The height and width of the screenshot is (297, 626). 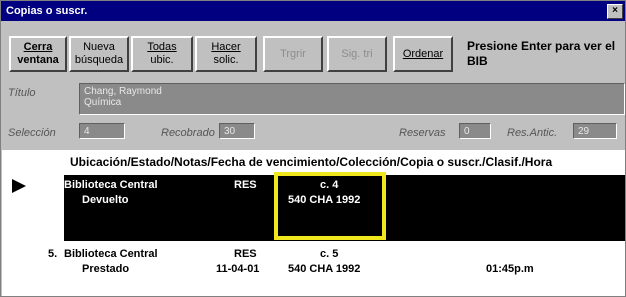 What do you see at coordinates (330, 206) in the screenshot?
I see `highlight-box` at bounding box center [330, 206].